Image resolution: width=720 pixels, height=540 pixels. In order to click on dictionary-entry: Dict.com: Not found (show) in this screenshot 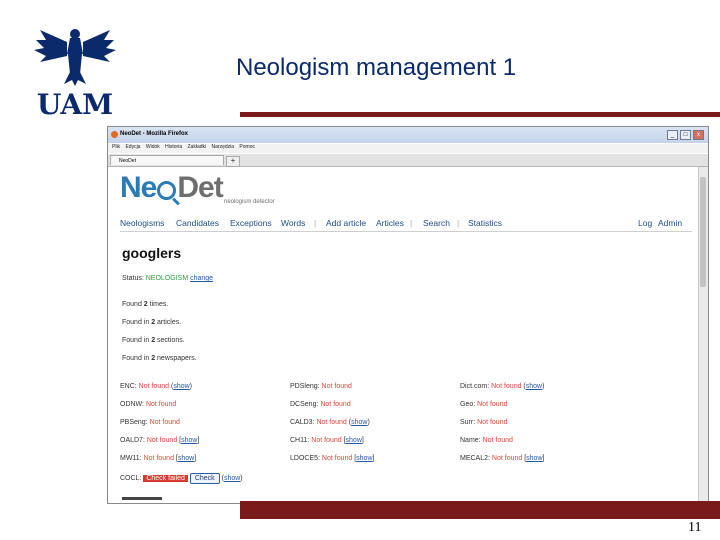, I will do `click(502, 386)`.